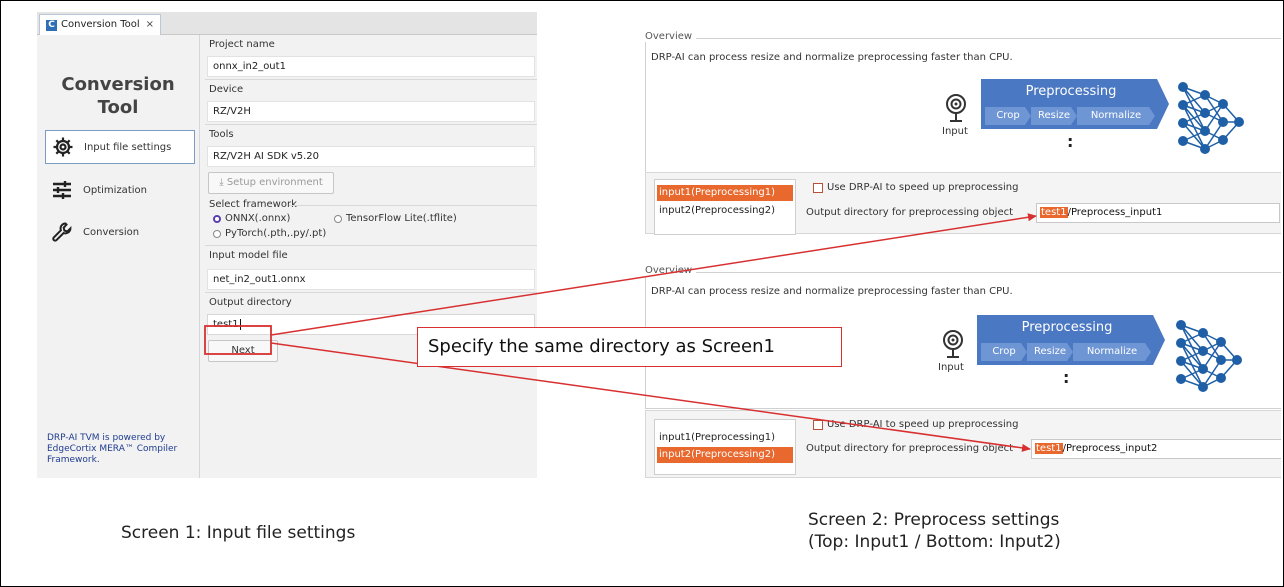 The image size is (1284, 587). Describe the element at coordinates (395, 218) in the screenshot. I see `radio-tflite: TensorFlow Lite(.tflite)` at that location.